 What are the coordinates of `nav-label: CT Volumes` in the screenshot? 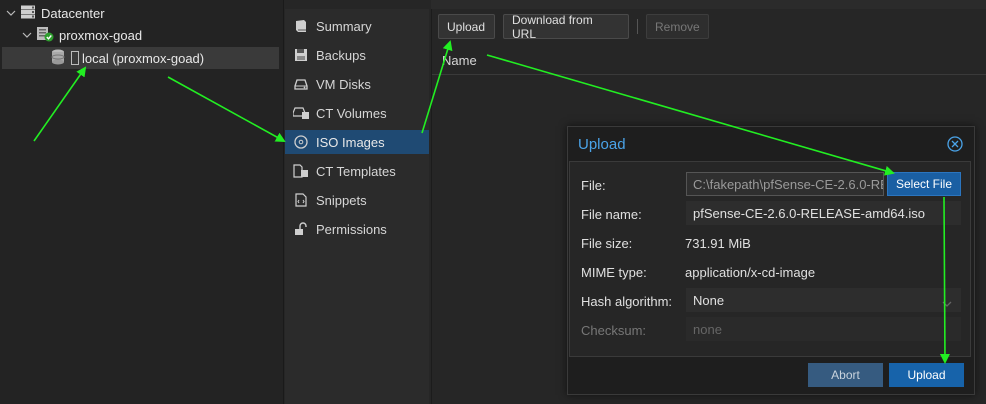 It's located at (351, 113).